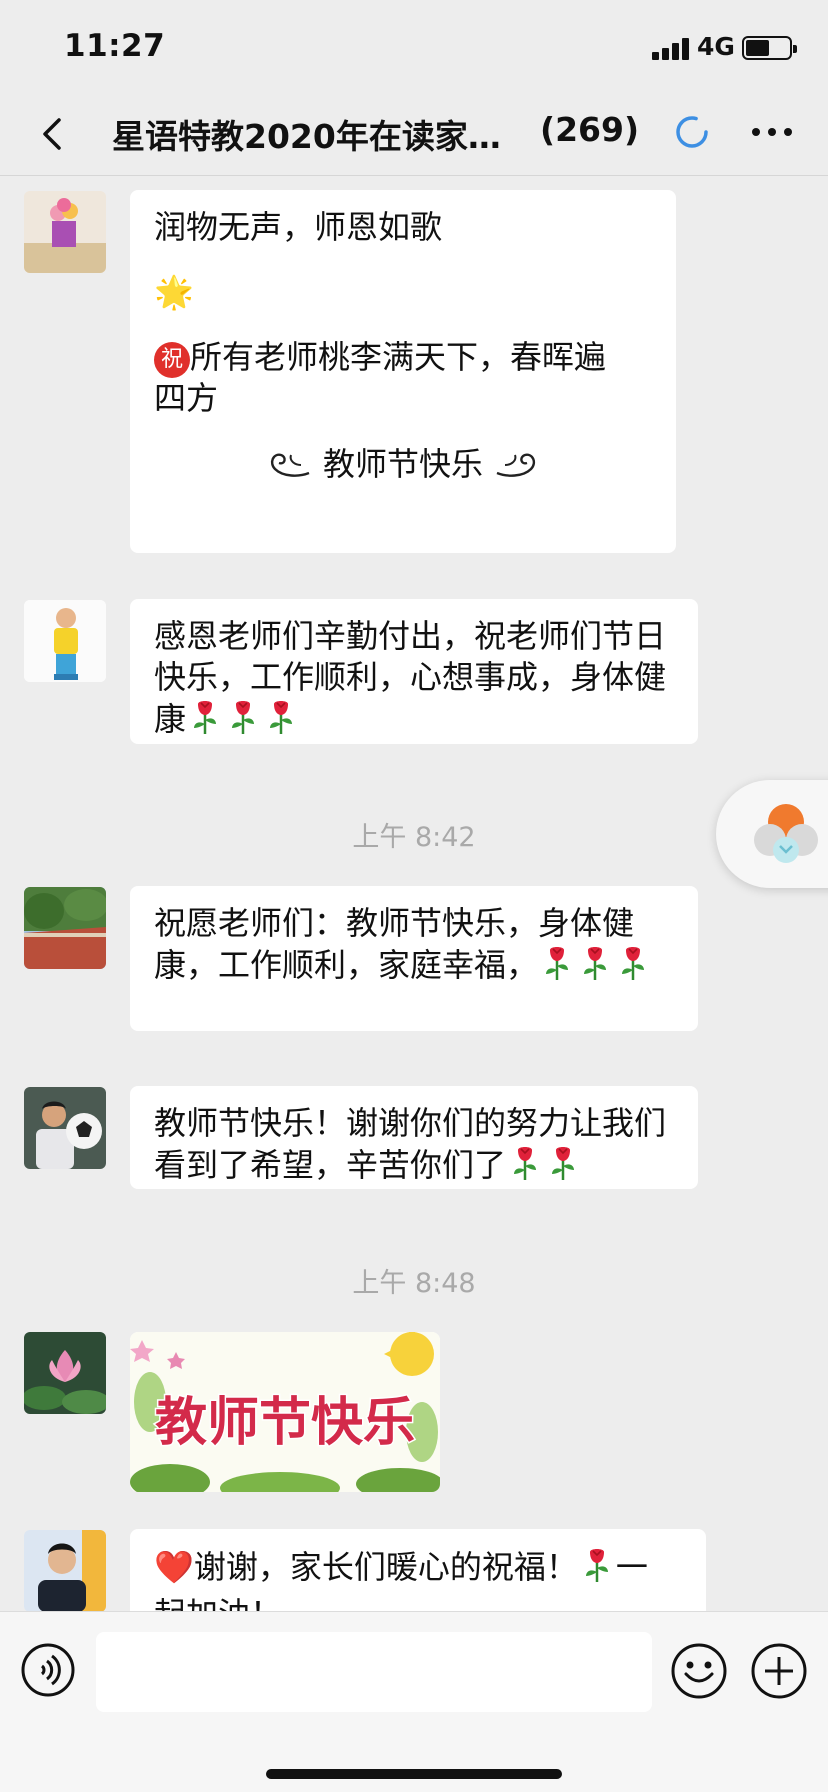 This screenshot has width=828, height=1792. Describe the element at coordinates (772, 132) in the screenshot. I see `more-dots-icon` at that location.